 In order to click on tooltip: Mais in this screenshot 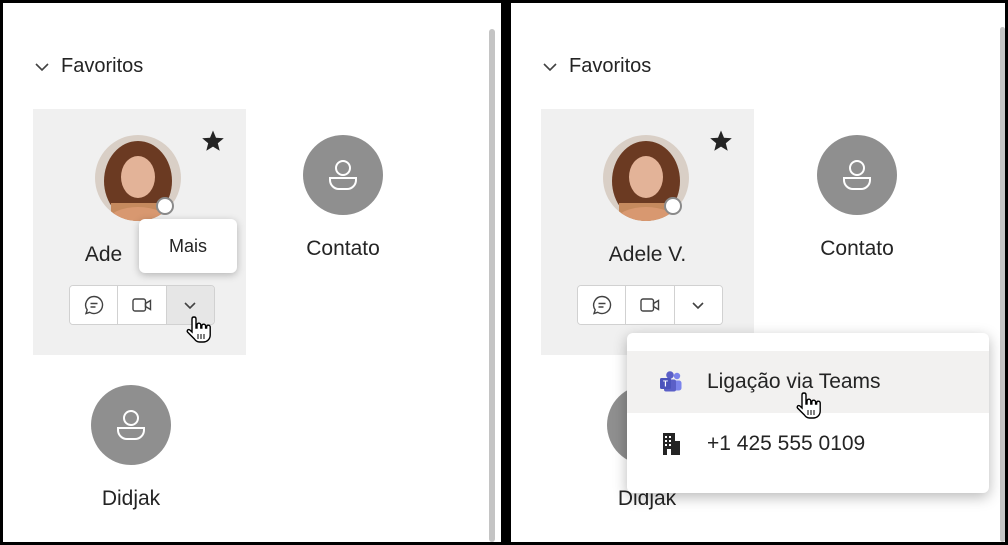, I will do `click(188, 246)`.